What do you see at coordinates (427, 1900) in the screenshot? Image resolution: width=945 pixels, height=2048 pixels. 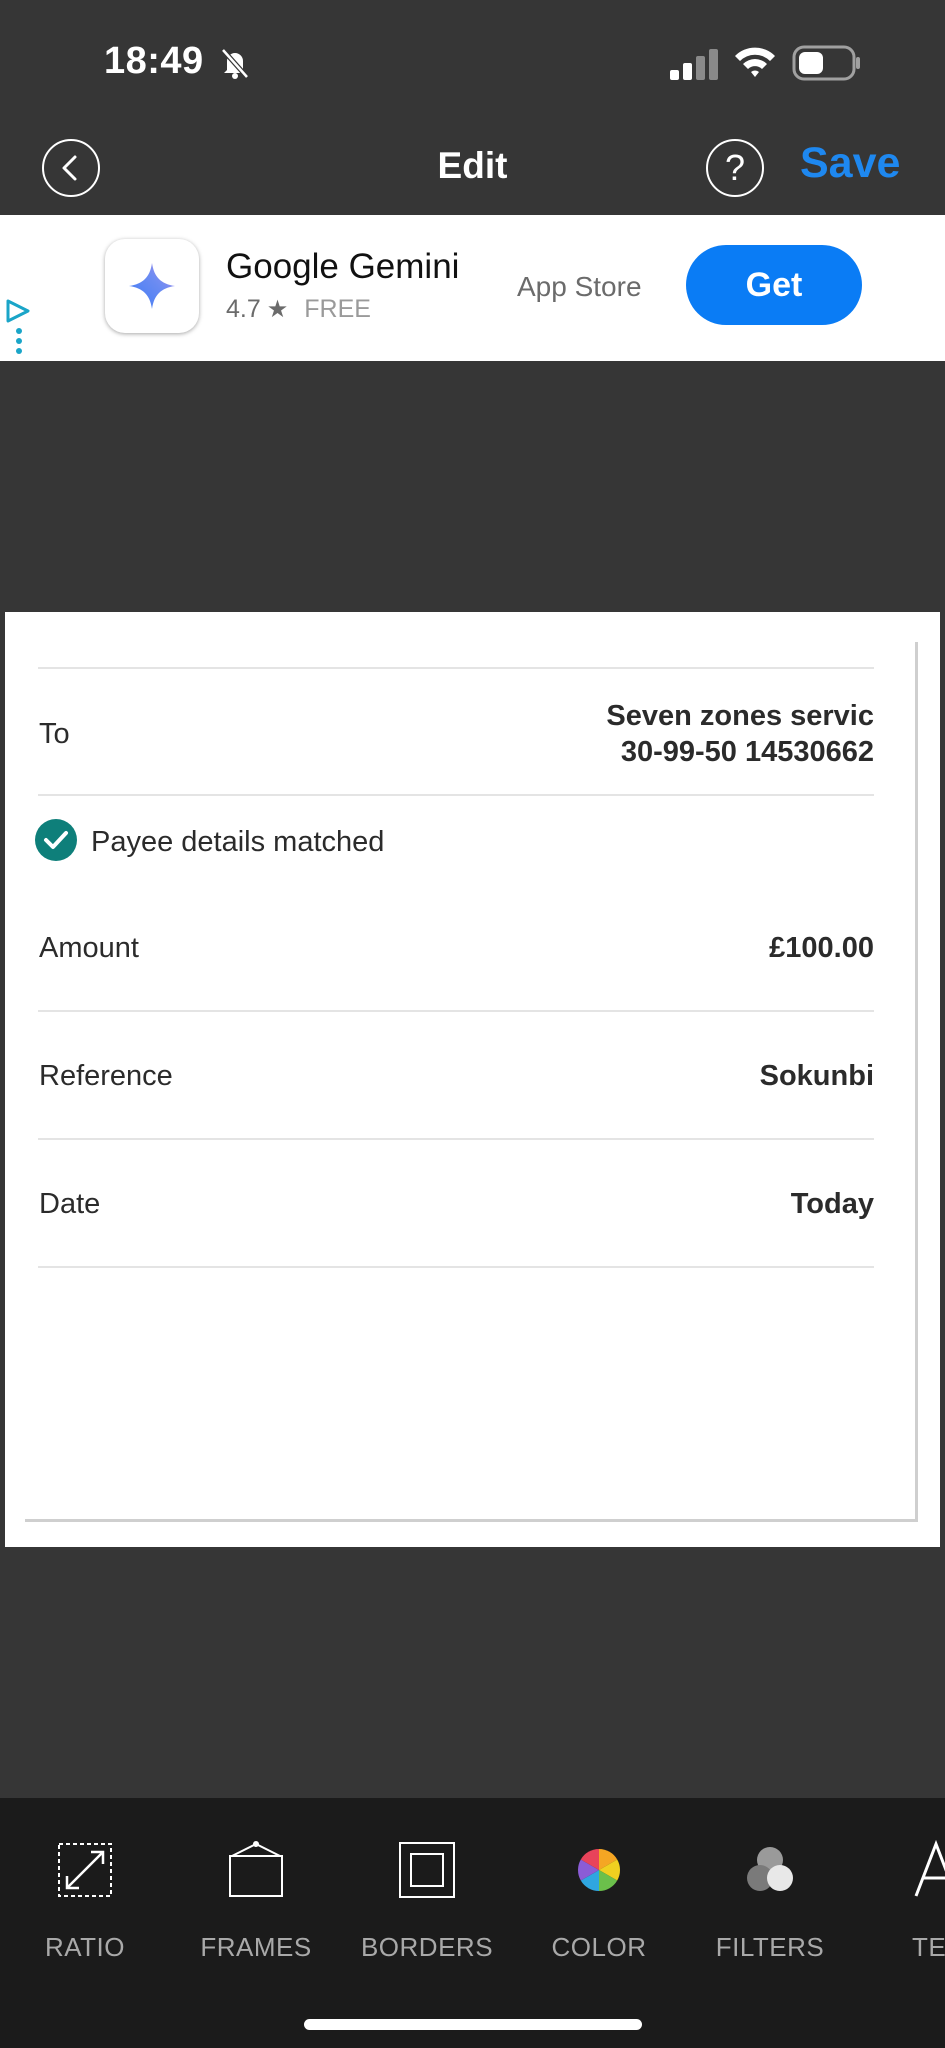 I see `tool-borders: BORDERS` at bounding box center [427, 1900].